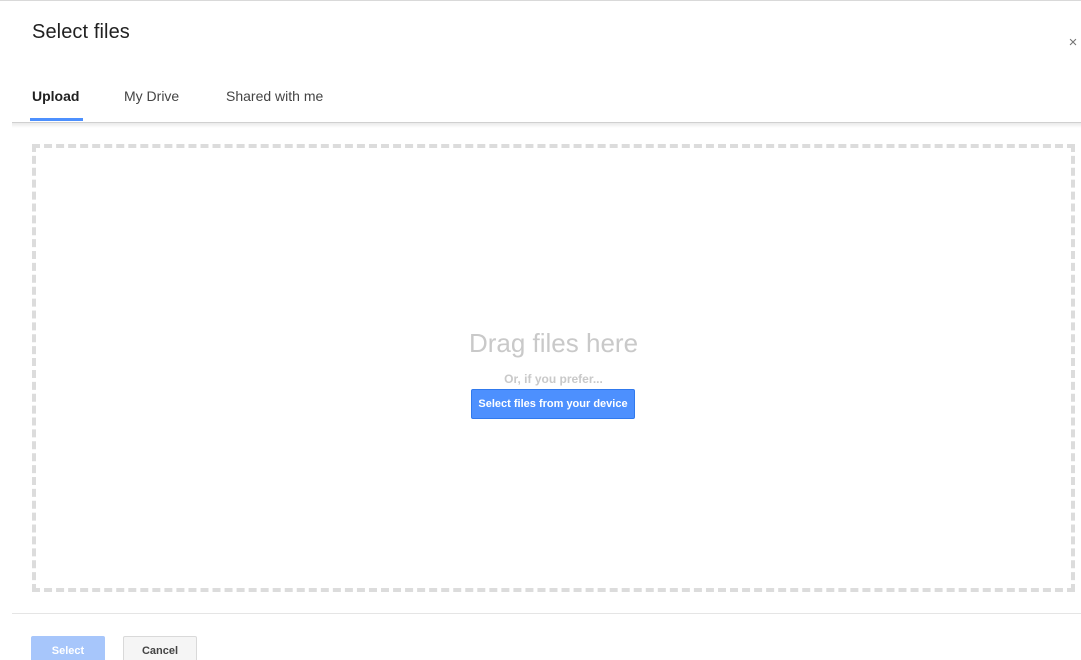  I want to click on tab-shared-with-me: Shared with me, so click(274, 96).